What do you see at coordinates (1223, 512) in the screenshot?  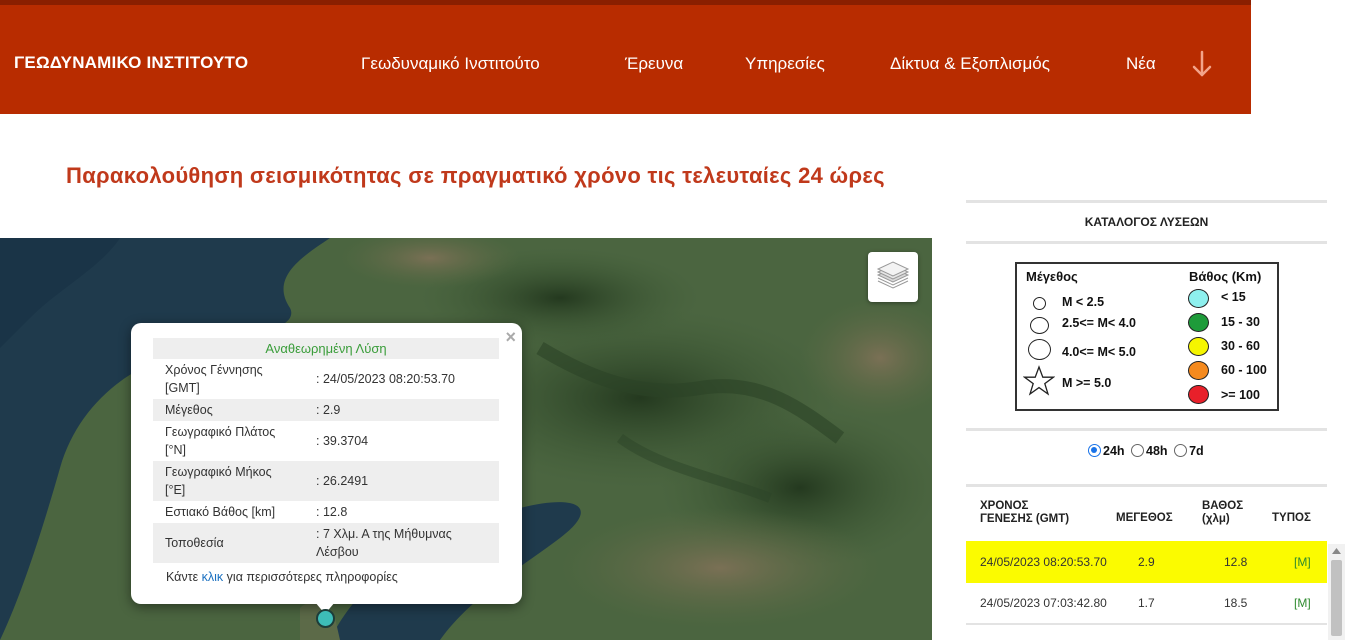 I see `column-header-depth: ΒΑΘΟΣ (χλμ)` at bounding box center [1223, 512].